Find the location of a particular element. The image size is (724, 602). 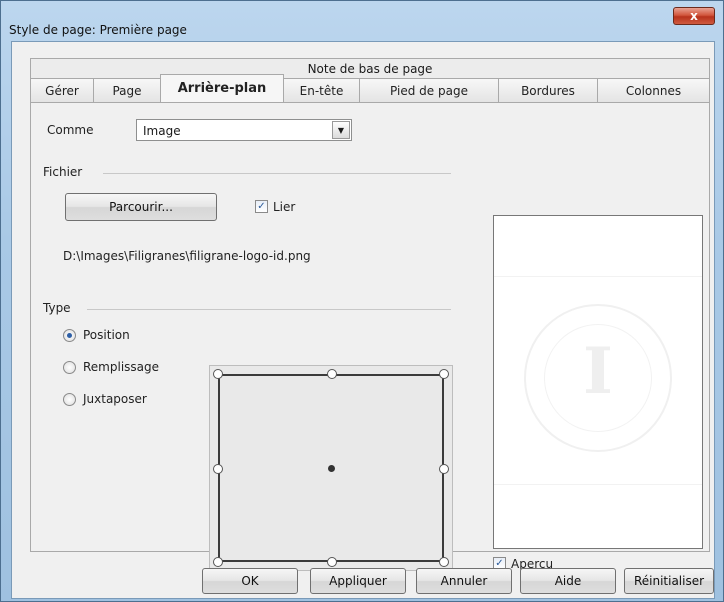

tab-background: Arrière-plan is located at coordinates (222, 88).